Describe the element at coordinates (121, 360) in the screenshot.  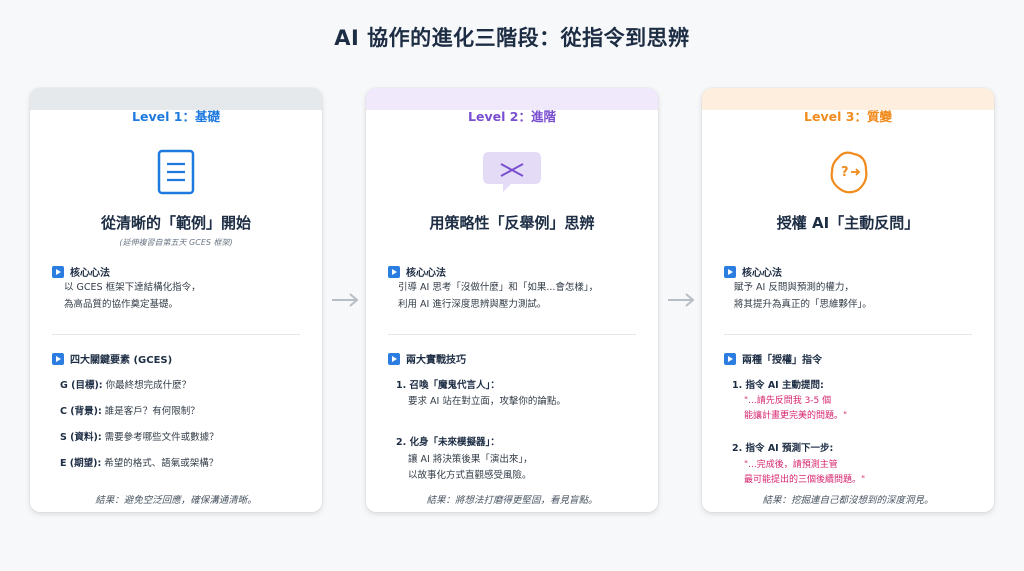
I see `gces-heading-label: 四大關鍵要素 (GCES)` at that location.